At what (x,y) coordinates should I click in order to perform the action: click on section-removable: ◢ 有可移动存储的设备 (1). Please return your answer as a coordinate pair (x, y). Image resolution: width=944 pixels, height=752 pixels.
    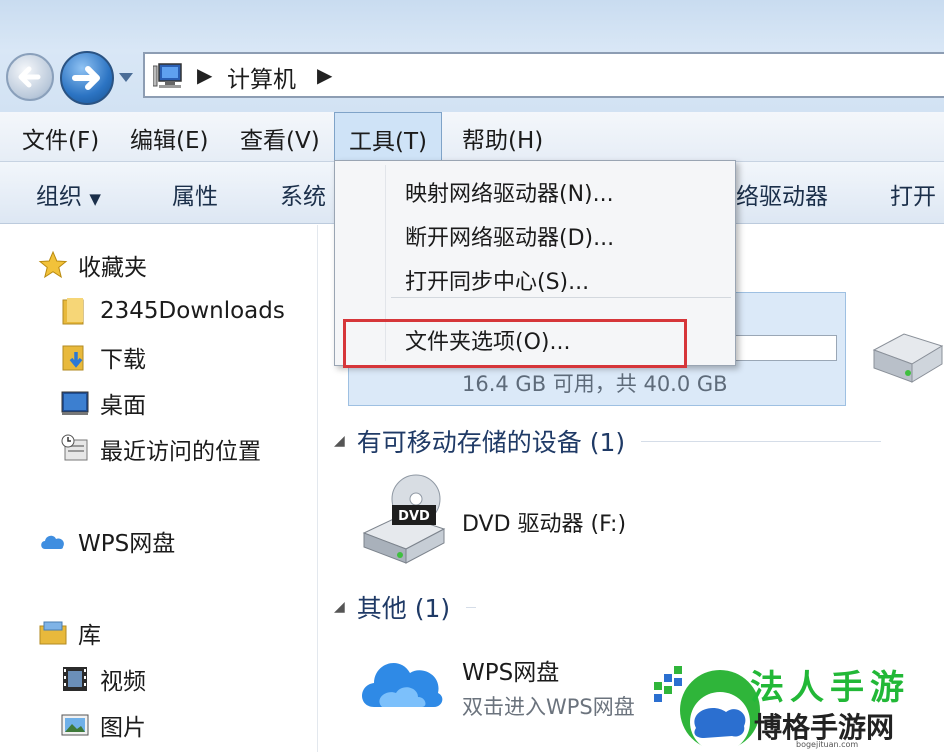
    Looking at the image, I should click on (608, 441).